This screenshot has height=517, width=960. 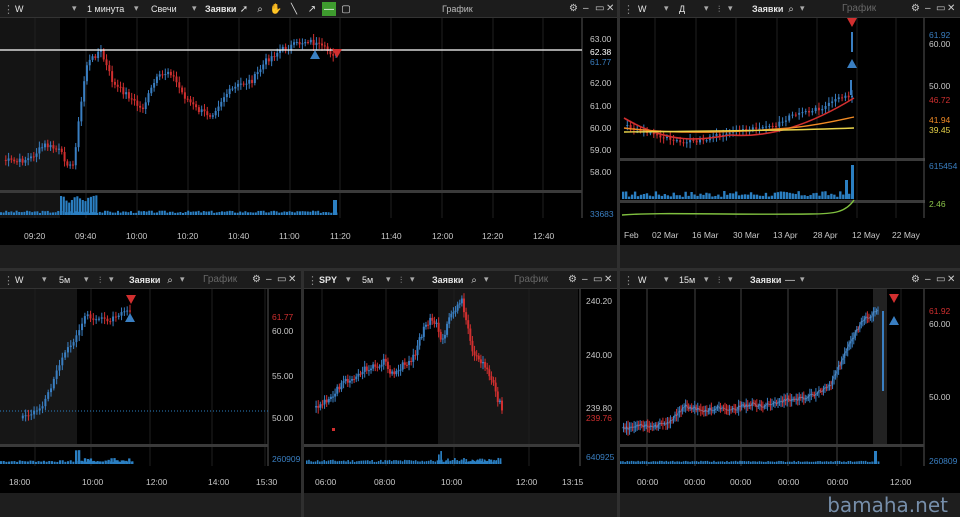 What do you see at coordinates (452, 482) in the screenshot?
I see `x-tick: 10:00` at bounding box center [452, 482].